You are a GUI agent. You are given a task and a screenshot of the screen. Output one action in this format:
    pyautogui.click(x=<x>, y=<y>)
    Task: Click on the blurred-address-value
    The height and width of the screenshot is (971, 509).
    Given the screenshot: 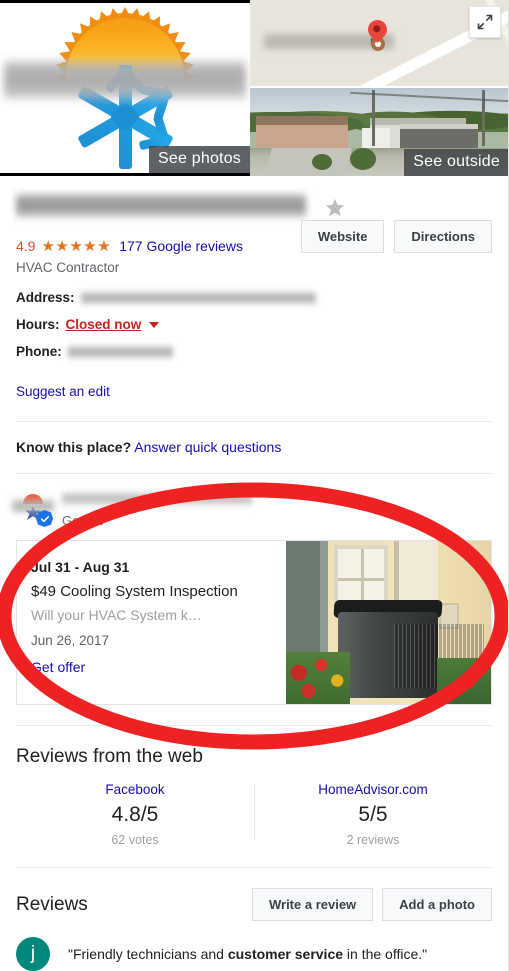 What is the action you would take?
    pyautogui.click(x=198, y=298)
    